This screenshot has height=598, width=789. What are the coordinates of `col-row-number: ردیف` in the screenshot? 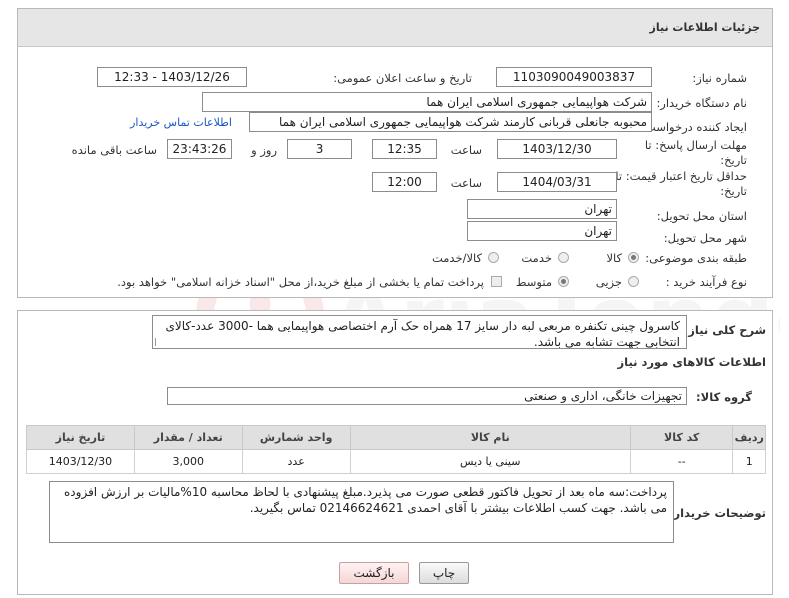 It's located at (749, 437).